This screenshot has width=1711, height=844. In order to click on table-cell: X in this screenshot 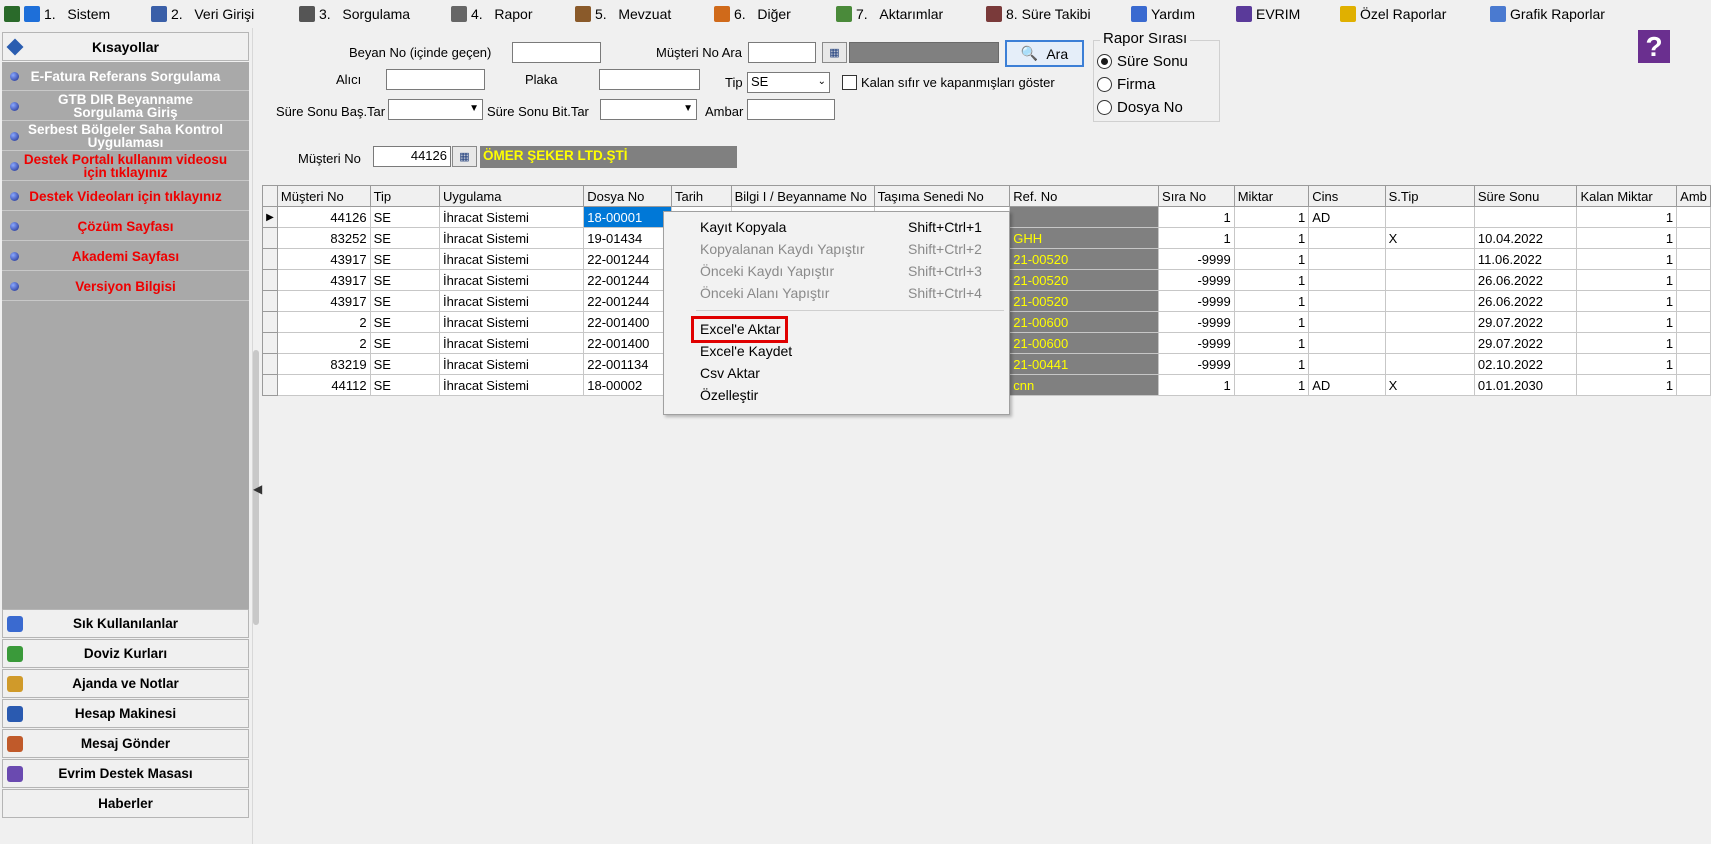, I will do `click(1429, 385)`.